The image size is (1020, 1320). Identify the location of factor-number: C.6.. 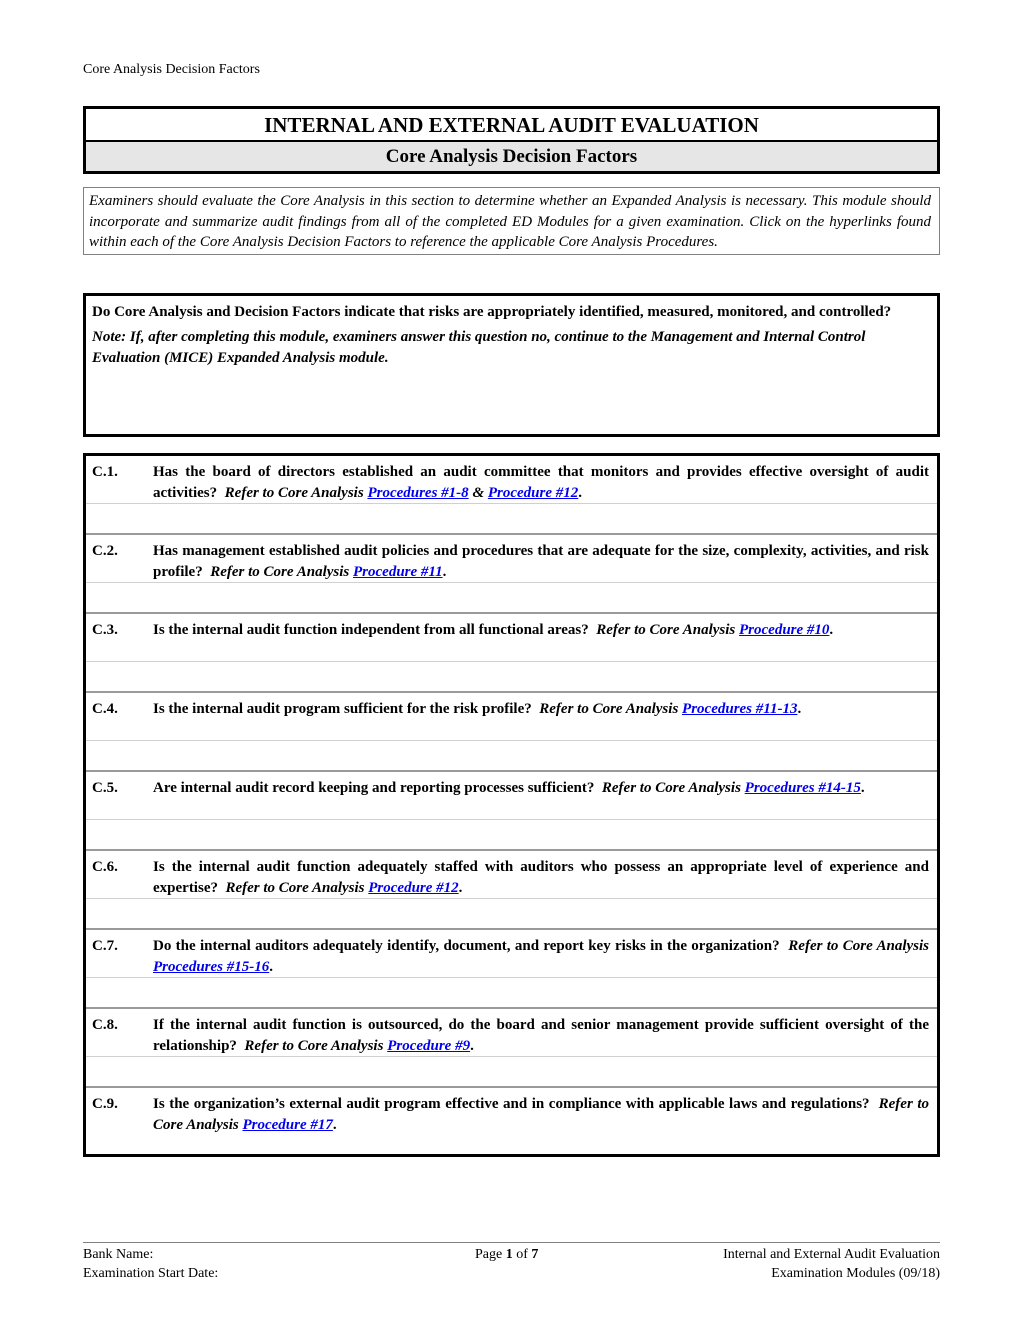
(105, 867).